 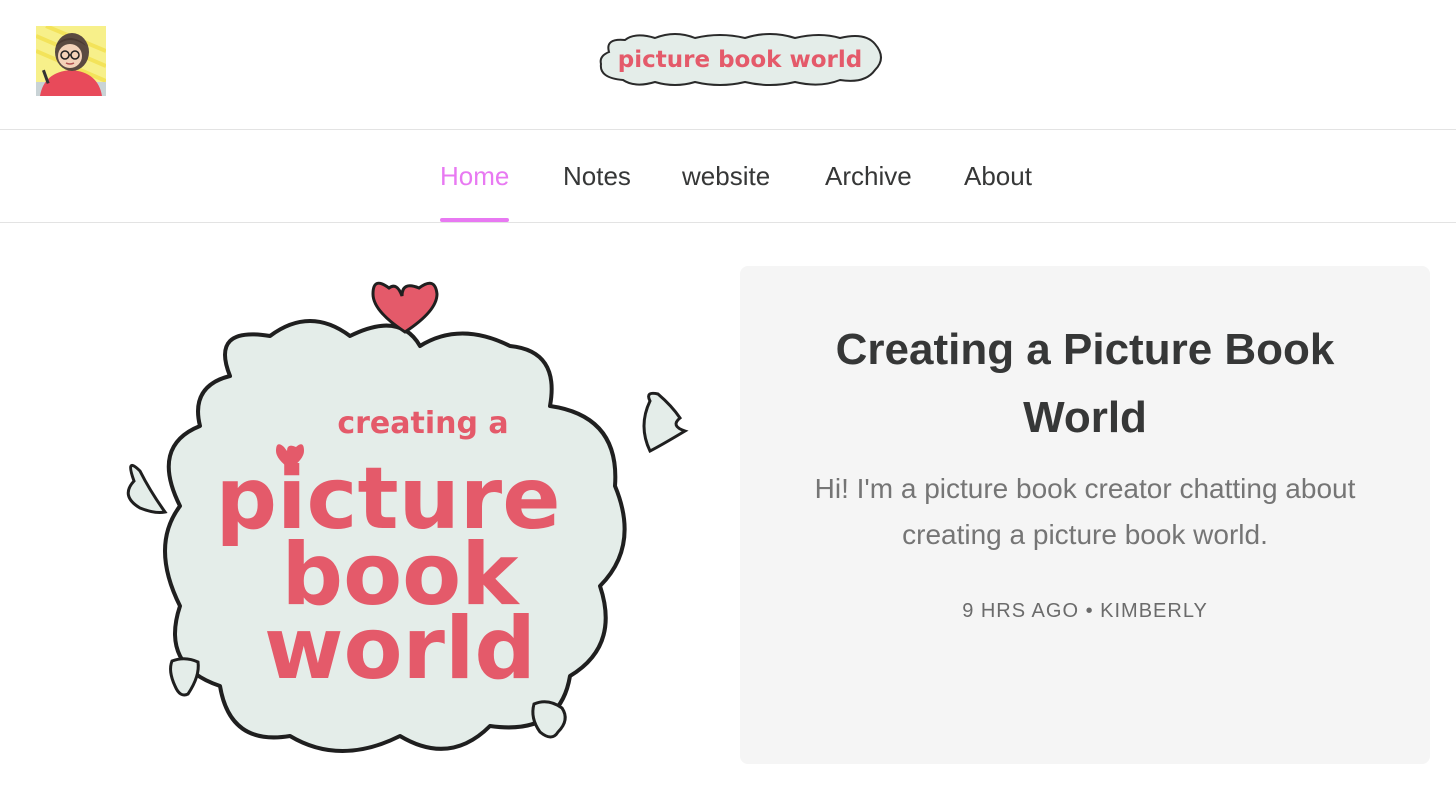 I want to click on site-logo: picture book world, so click(x=740, y=59).